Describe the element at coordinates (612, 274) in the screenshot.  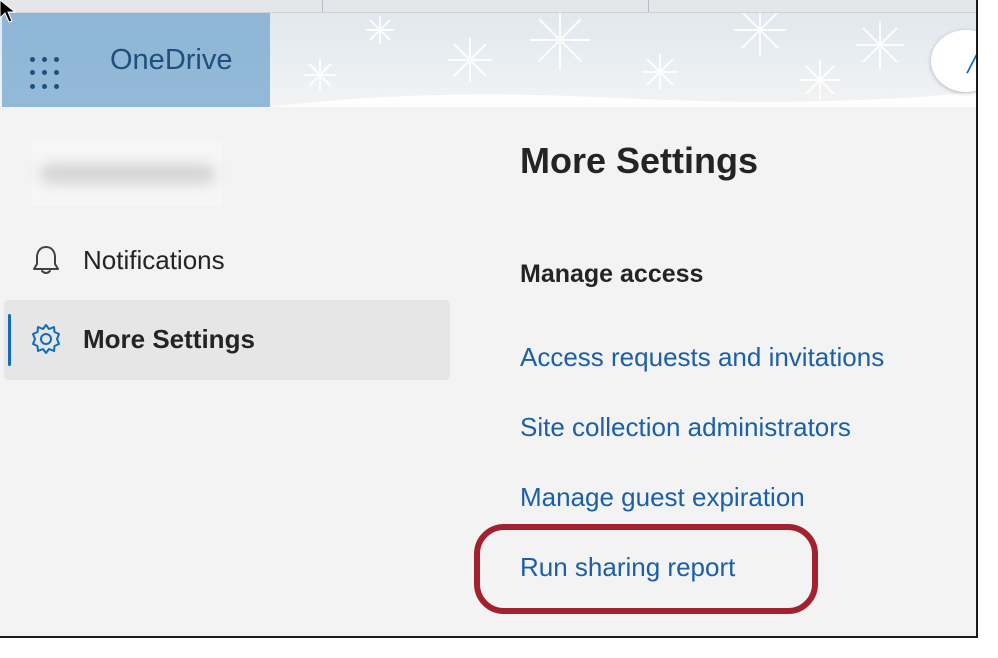
I see `section-heading-manage-access: Manage access` at that location.